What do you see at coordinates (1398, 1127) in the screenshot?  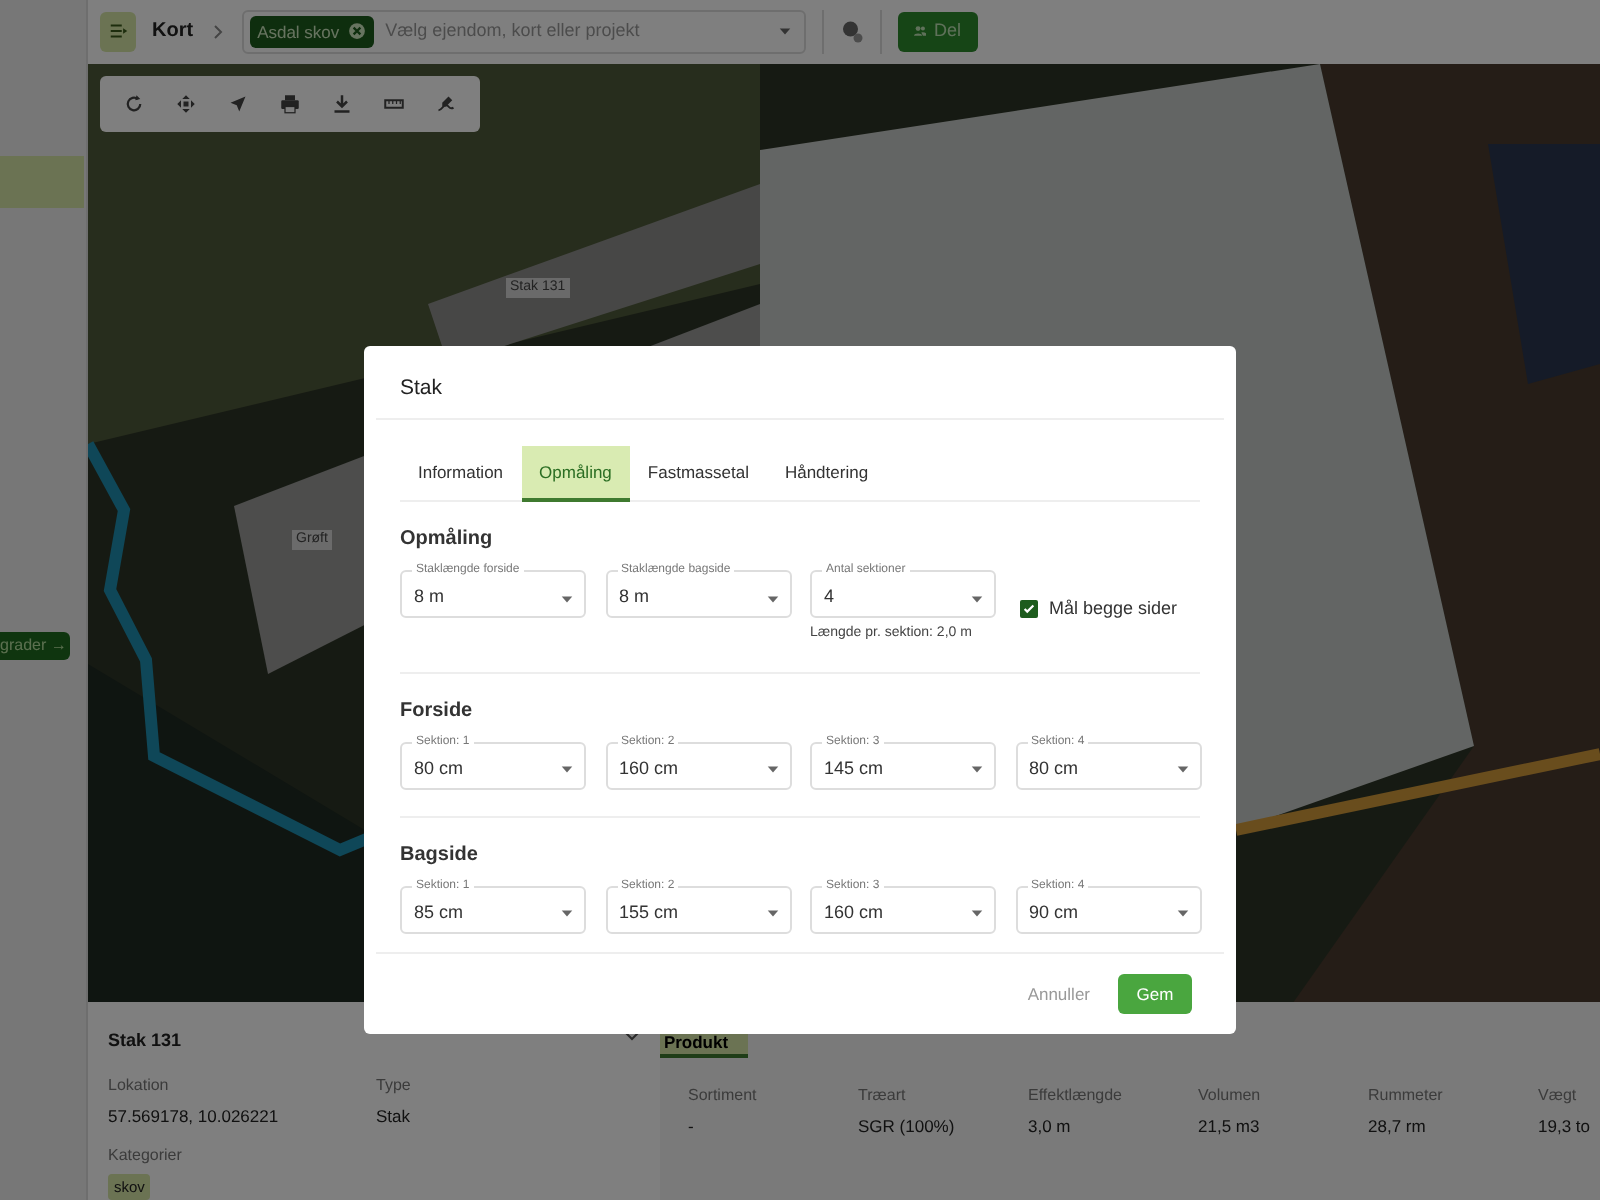 I see `table-cell-text: 28,7 rm` at bounding box center [1398, 1127].